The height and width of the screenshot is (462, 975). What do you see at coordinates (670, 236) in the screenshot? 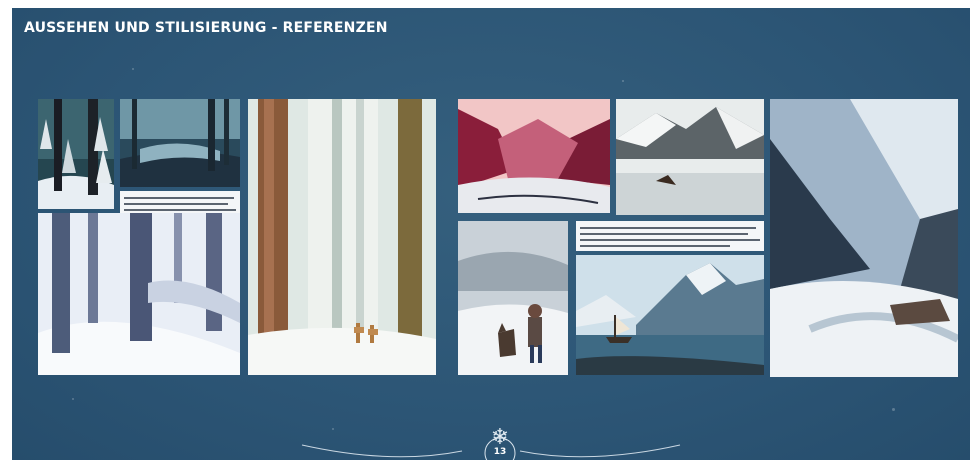
I see `image-caption-strip` at bounding box center [670, 236].